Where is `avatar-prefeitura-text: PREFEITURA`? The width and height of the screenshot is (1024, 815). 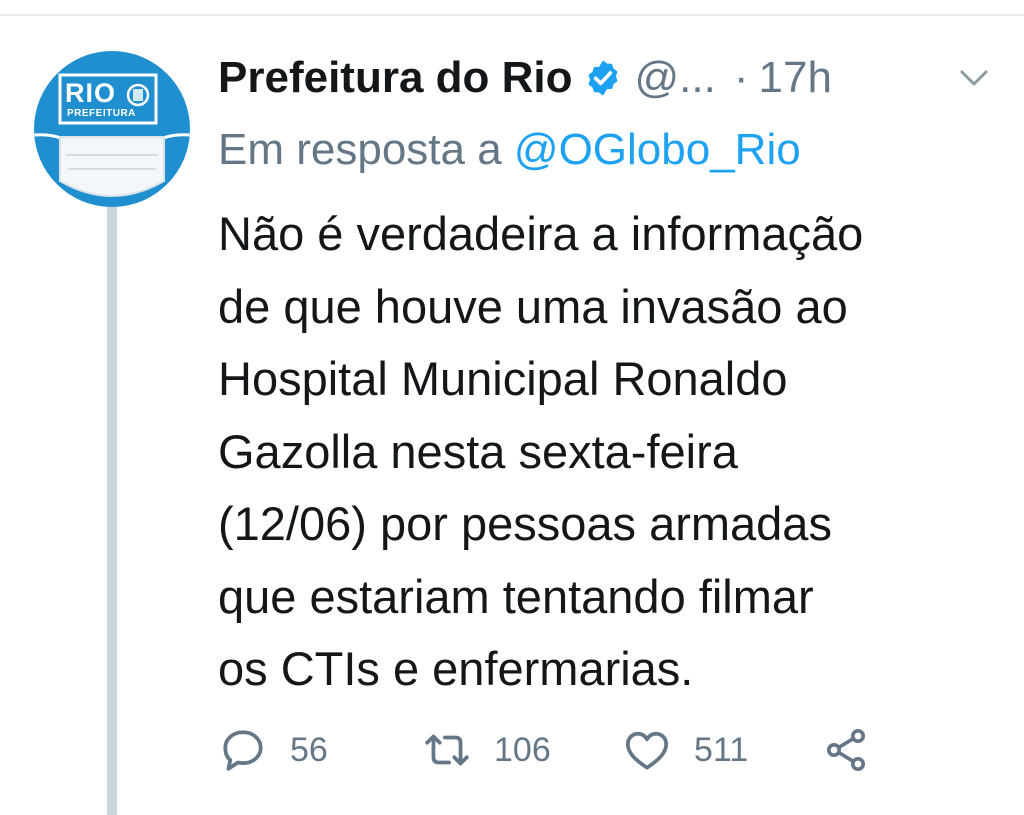
avatar-prefeitura-text: PREFEITURA is located at coordinates (101, 113).